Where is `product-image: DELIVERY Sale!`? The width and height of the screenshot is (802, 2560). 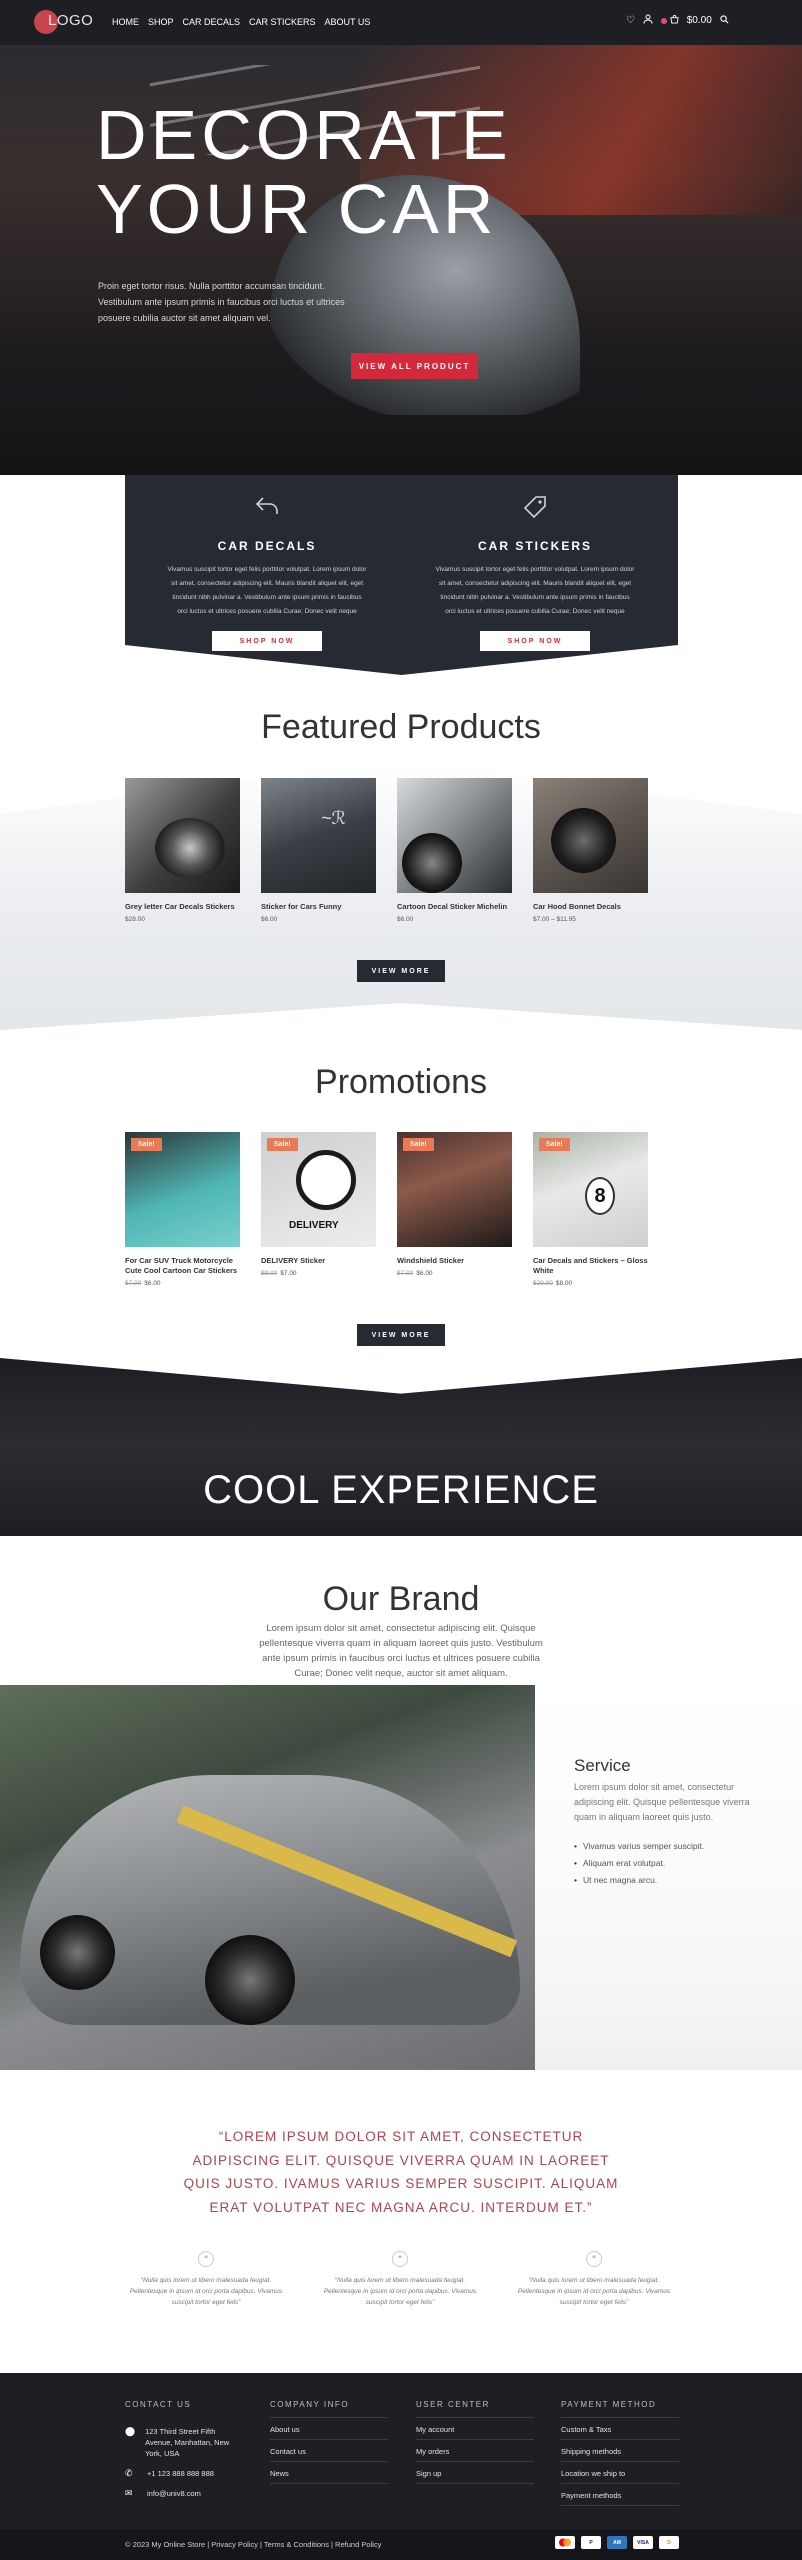 product-image: DELIVERY Sale! is located at coordinates (318, 1189).